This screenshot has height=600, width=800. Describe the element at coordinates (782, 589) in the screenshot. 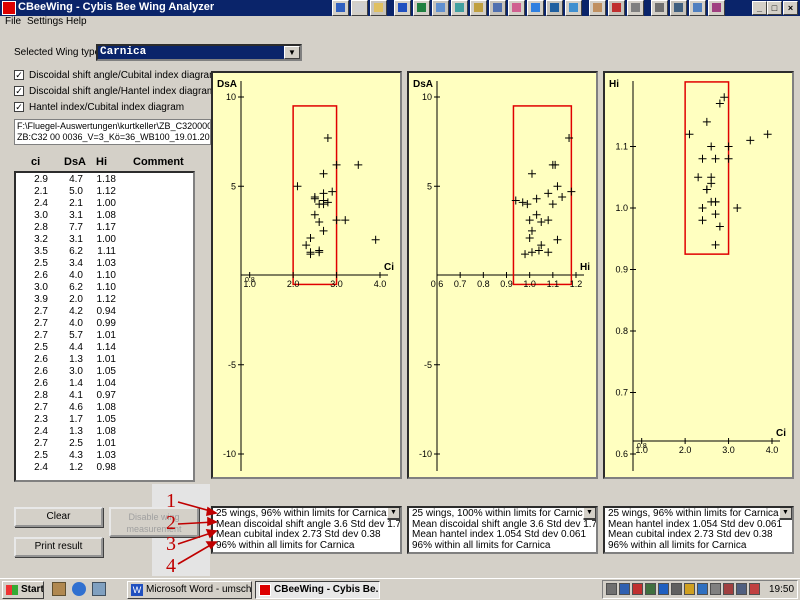

I see `clock: 19:50` at that location.